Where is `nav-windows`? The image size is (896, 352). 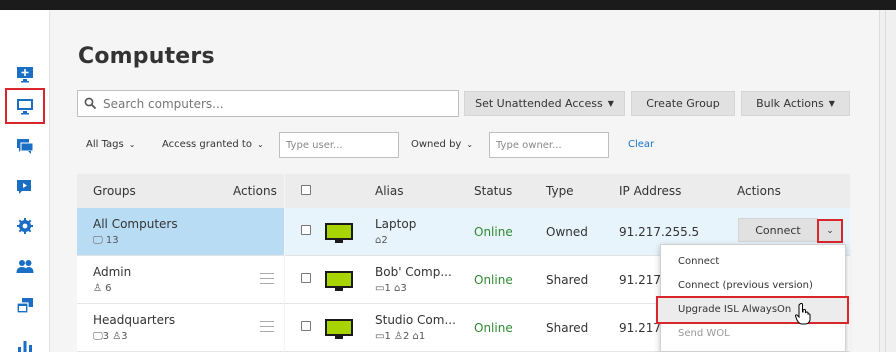 nav-windows is located at coordinates (25, 306).